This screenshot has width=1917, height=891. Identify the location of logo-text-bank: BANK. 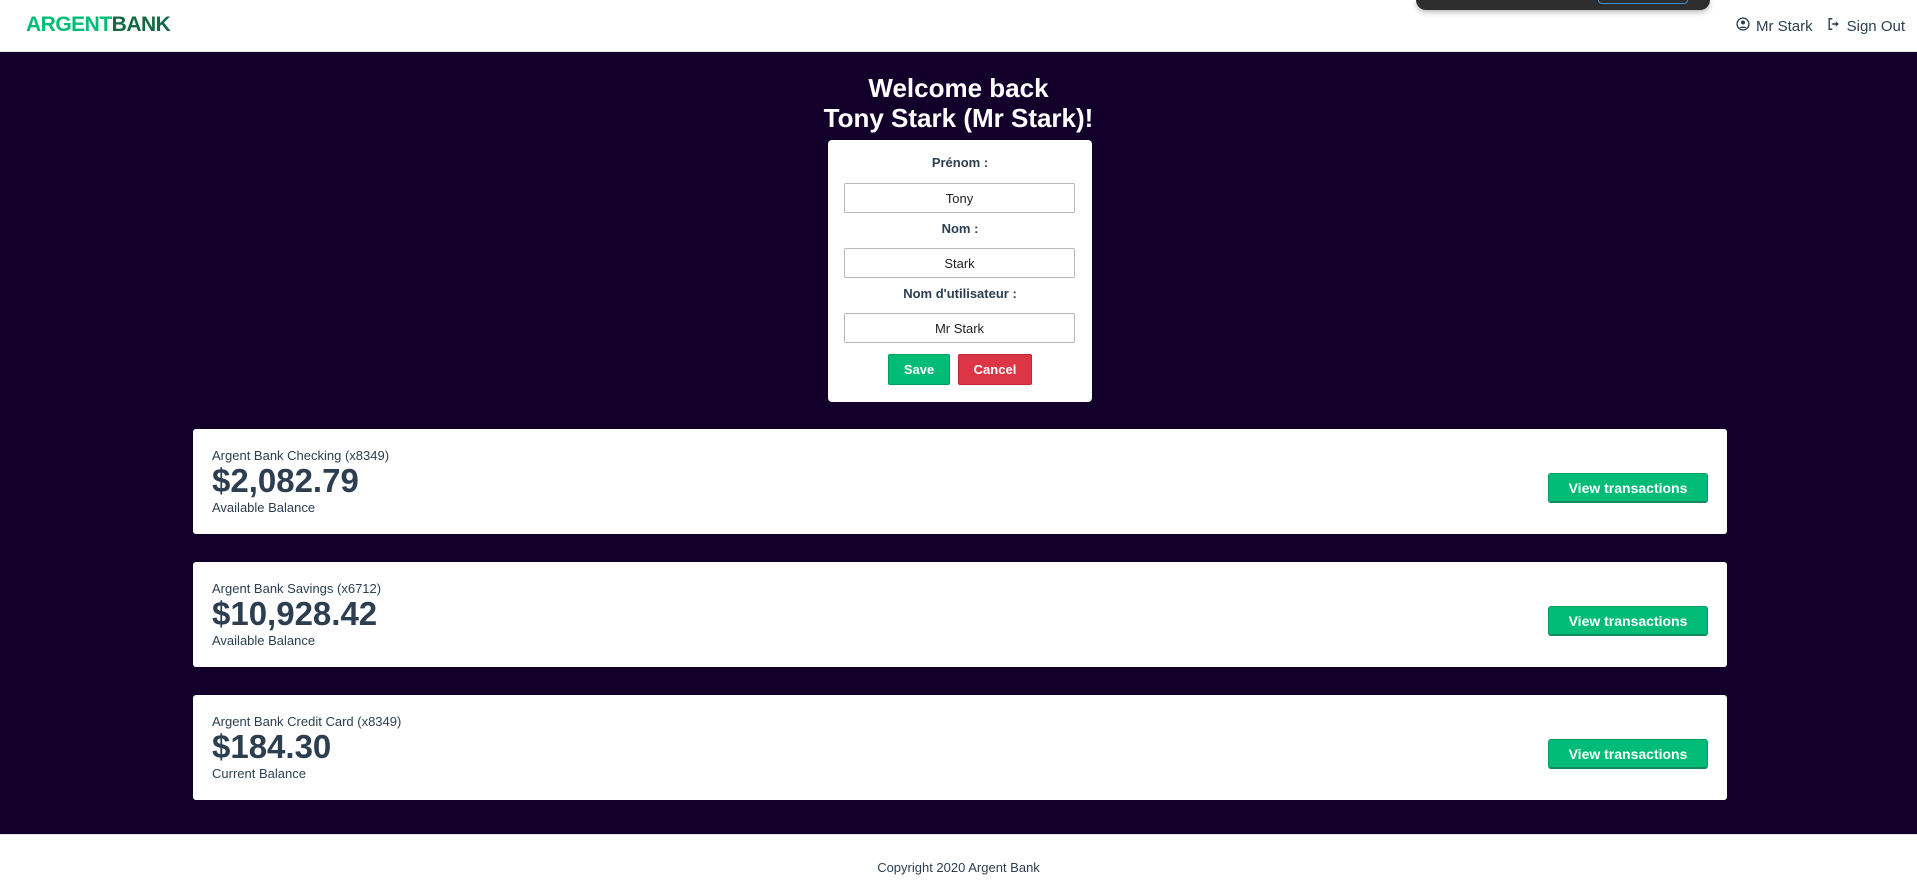
(141, 24).